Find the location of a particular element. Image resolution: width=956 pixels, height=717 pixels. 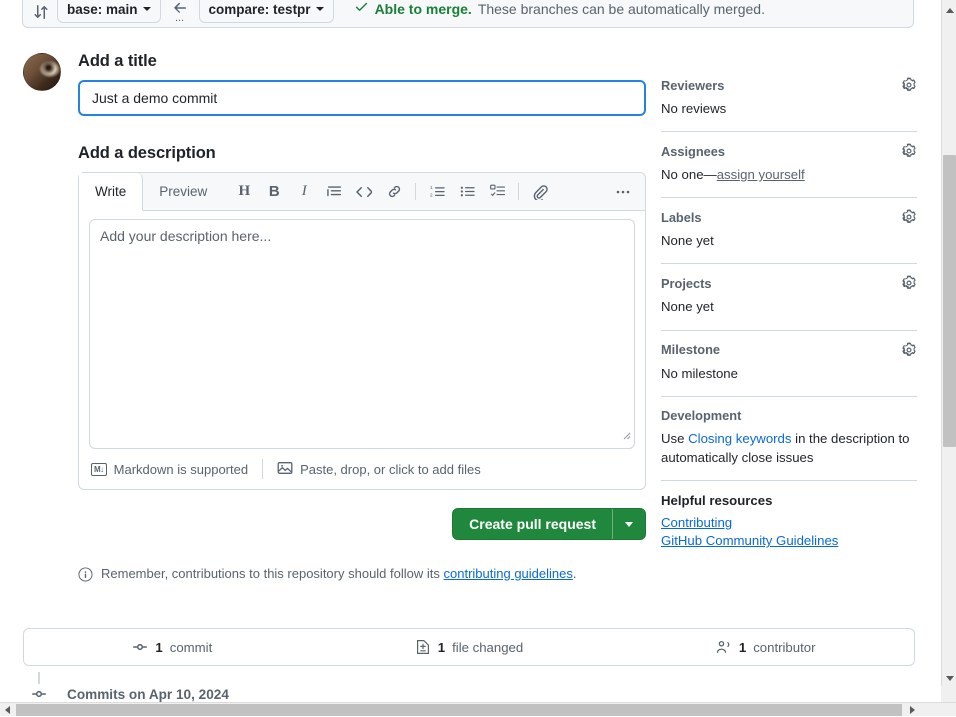

bold-icon: B is located at coordinates (274, 192).